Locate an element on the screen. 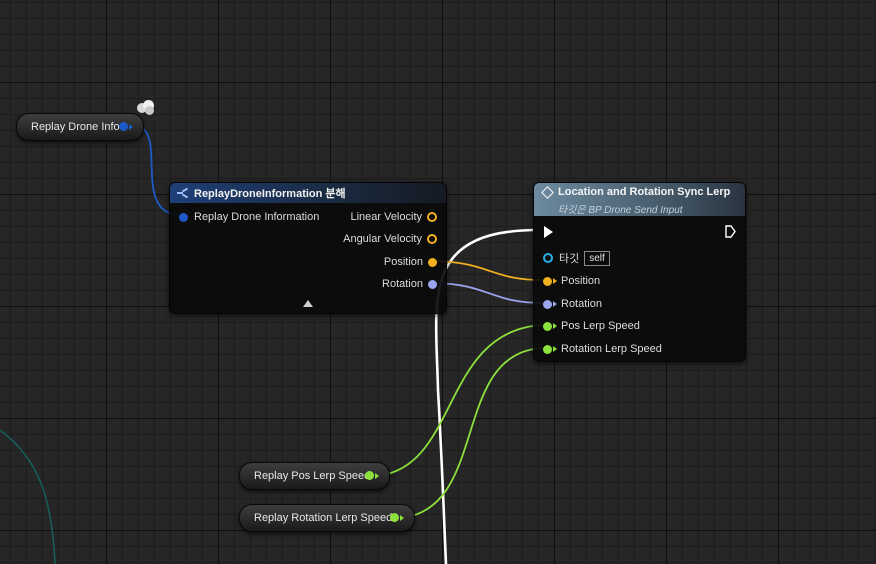 This screenshot has height=564, width=876. wire-pos-lerp is located at coordinates (459, 400).